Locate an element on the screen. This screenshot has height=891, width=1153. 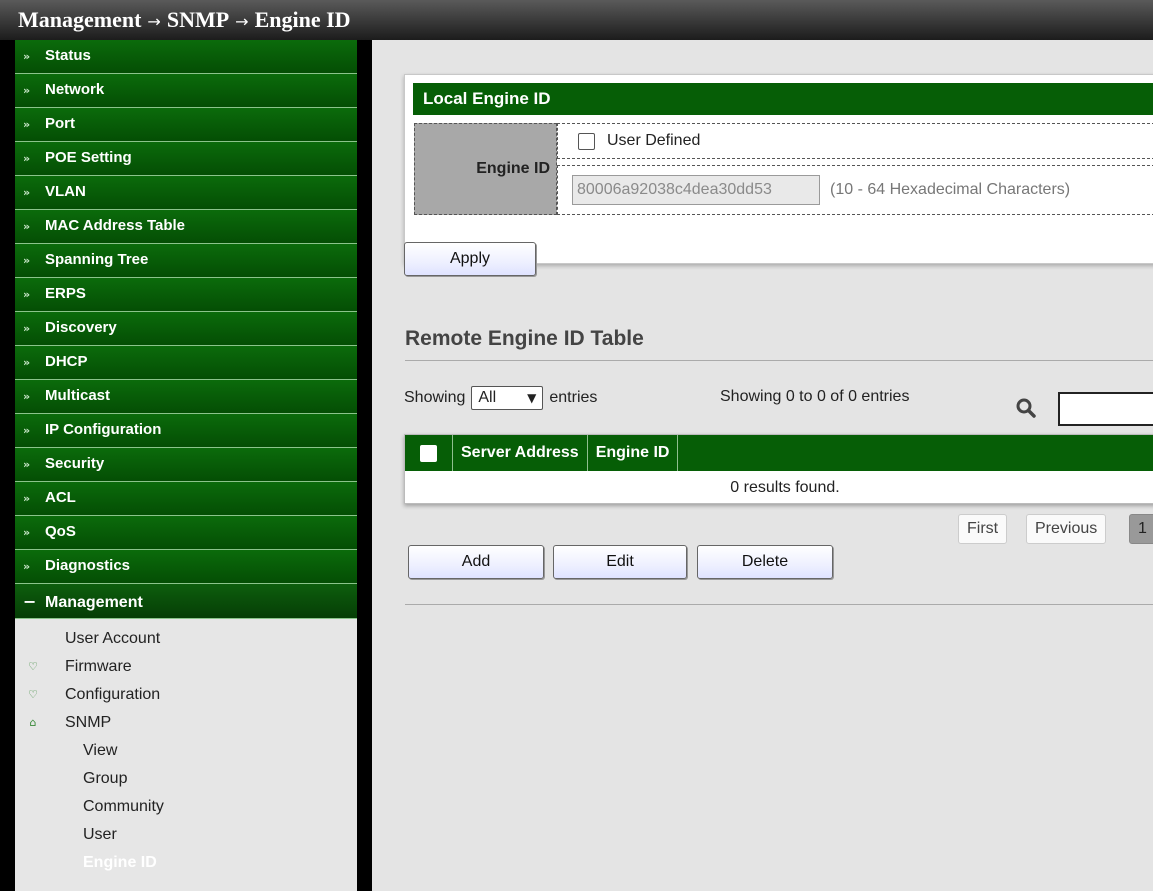
add-button: Add is located at coordinates (476, 562).